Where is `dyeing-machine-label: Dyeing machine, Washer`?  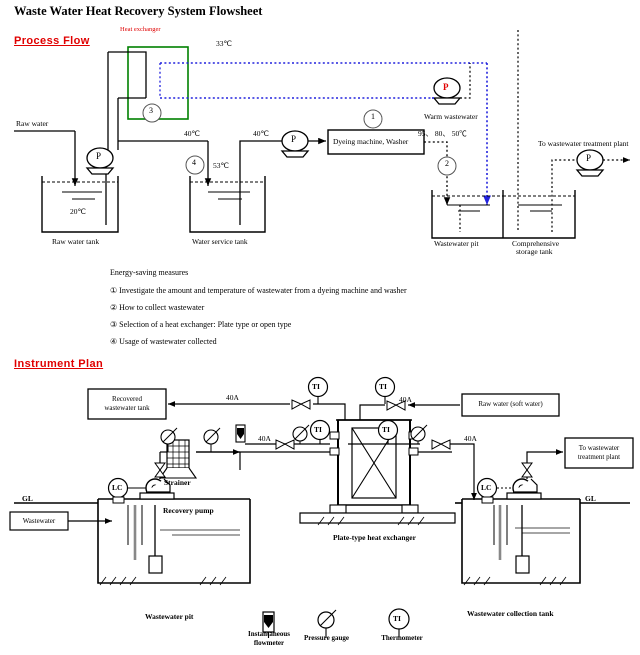 dyeing-machine-label: Dyeing machine, Washer is located at coordinates (371, 141).